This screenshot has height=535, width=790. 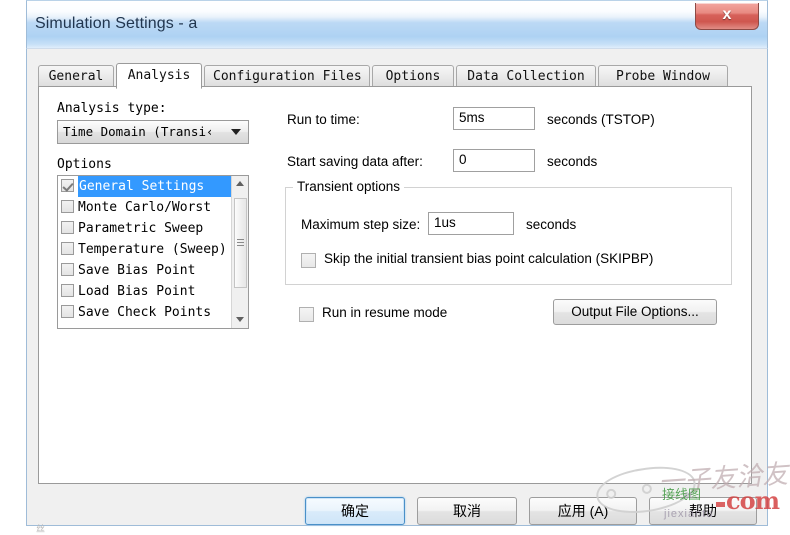 I want to click on close-button: x, so click(x=727, y=16).